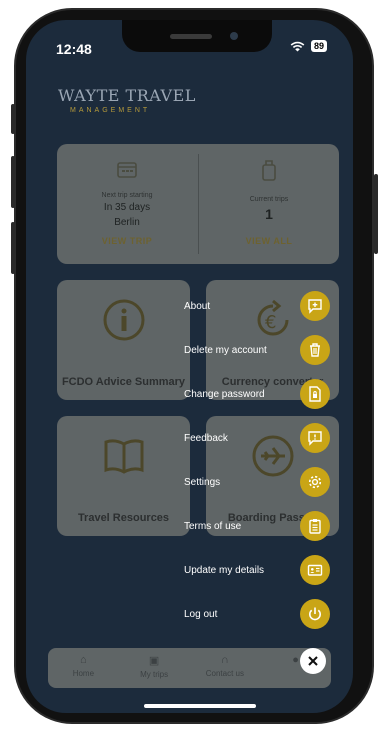 The width and height of the screenshot is (380, 731). I want to click on menu-label-about: About, so click(197, 306).